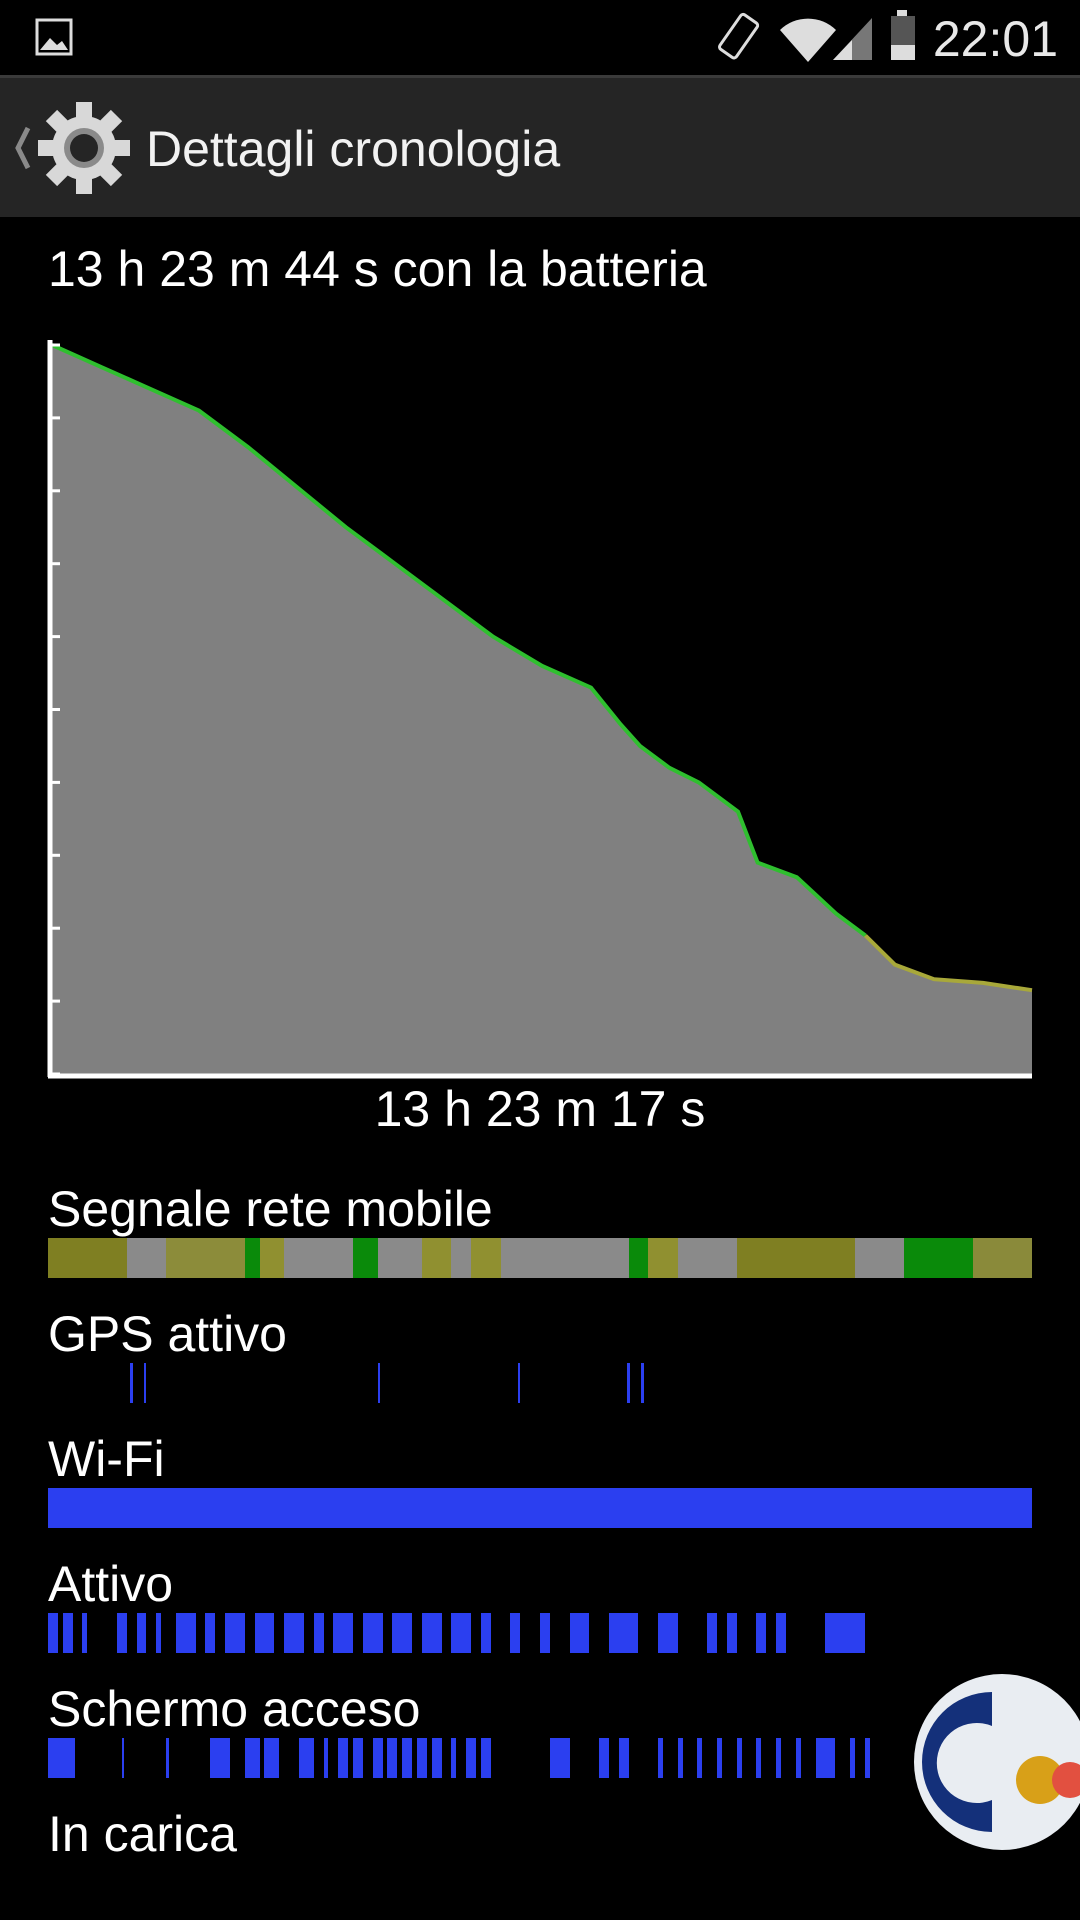 The image size is (1080, 1920). What do you see at coordinates (234, 1709) in the screenshot?
I see `row-label-schermo-acceso: Schermo acceso` at bounding box center [234, 1709].